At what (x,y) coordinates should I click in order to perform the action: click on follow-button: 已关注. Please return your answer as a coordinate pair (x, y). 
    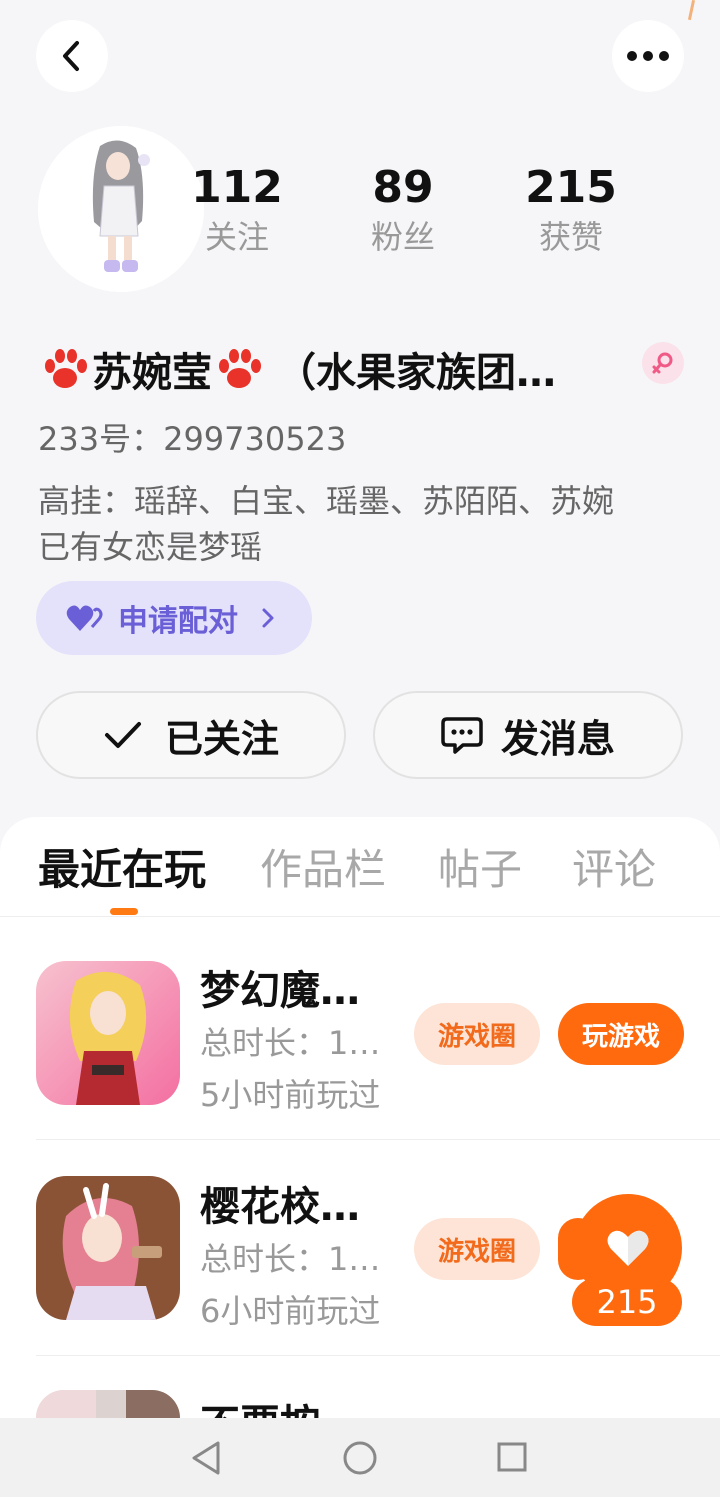
    Looking at the image, I should click on (191, 735).